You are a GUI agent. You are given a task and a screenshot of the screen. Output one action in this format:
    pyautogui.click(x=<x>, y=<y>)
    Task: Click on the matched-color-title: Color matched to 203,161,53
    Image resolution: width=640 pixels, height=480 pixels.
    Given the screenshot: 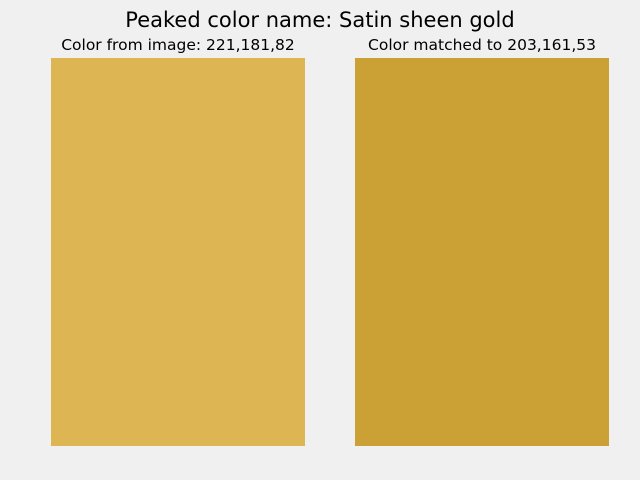 What is the action you would take?
    pyautogui.click(x=482, y=45)
    